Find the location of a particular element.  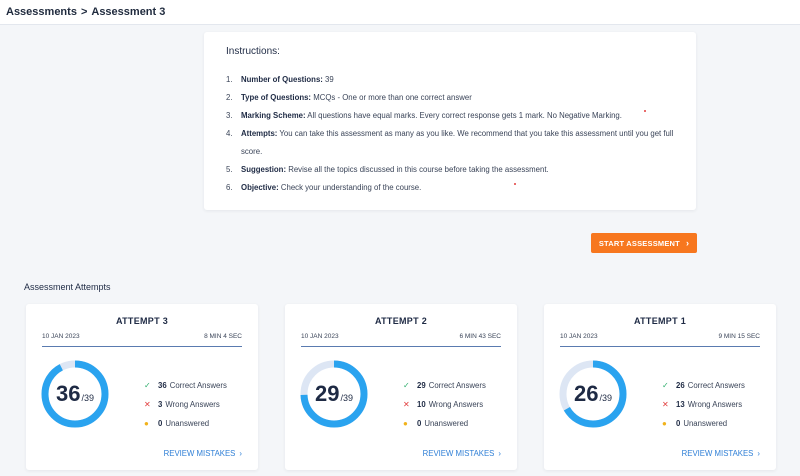

attempt-title: ATTEMPT 2 is located at coordinates (401, 321).